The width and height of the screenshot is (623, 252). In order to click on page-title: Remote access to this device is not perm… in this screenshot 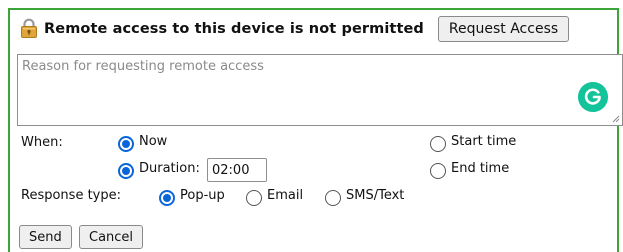, I will do `click(234, 29)`.